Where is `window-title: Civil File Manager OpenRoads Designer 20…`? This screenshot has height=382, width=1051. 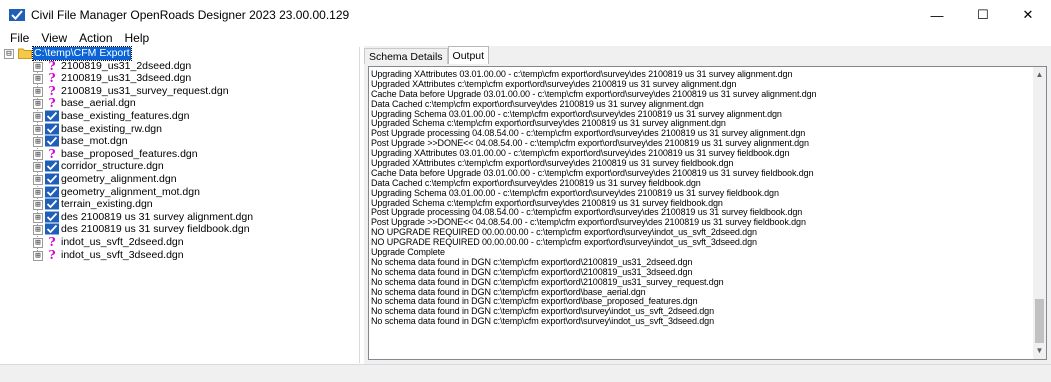
window-title: Civil File Manager OpenRoads Designer 20… is located at coordinates (190, 15).